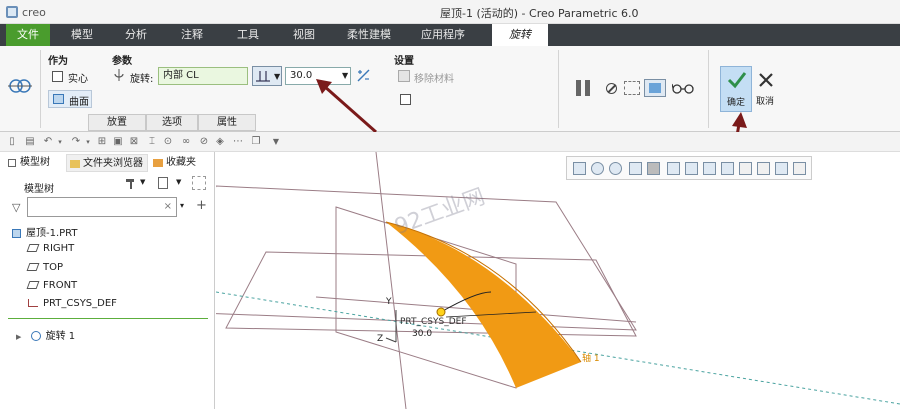 The height and width of the screenshot is (409, 900). I want to click on group-as-label: 作为, so click(58, 61).